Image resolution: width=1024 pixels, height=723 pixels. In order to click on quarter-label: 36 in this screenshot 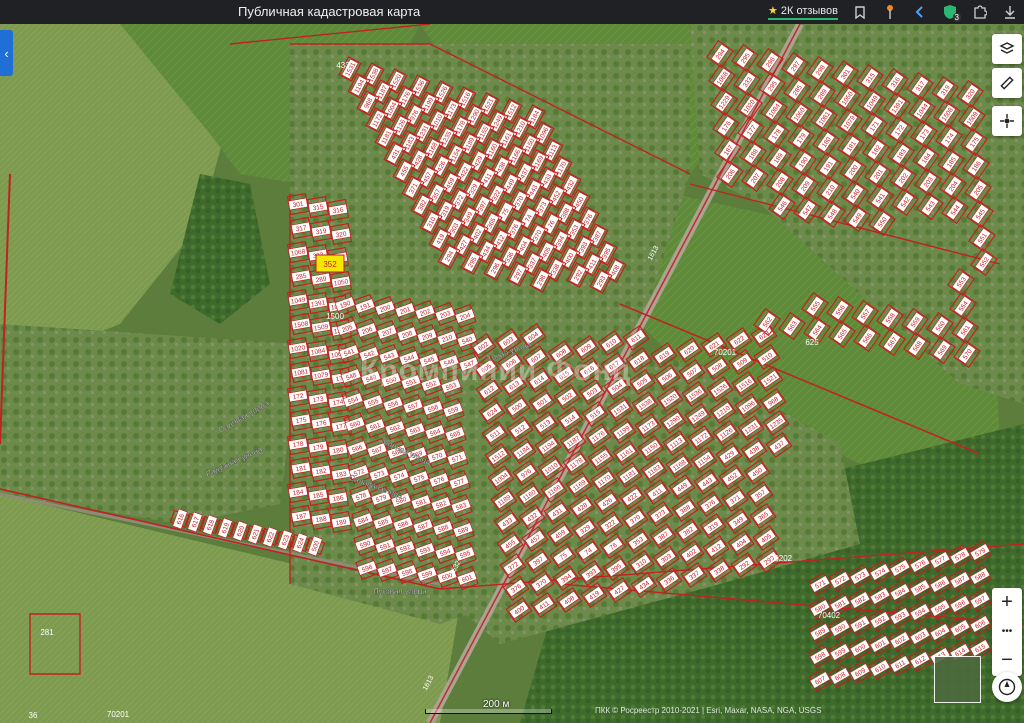, I will do `click(33, 715)`.